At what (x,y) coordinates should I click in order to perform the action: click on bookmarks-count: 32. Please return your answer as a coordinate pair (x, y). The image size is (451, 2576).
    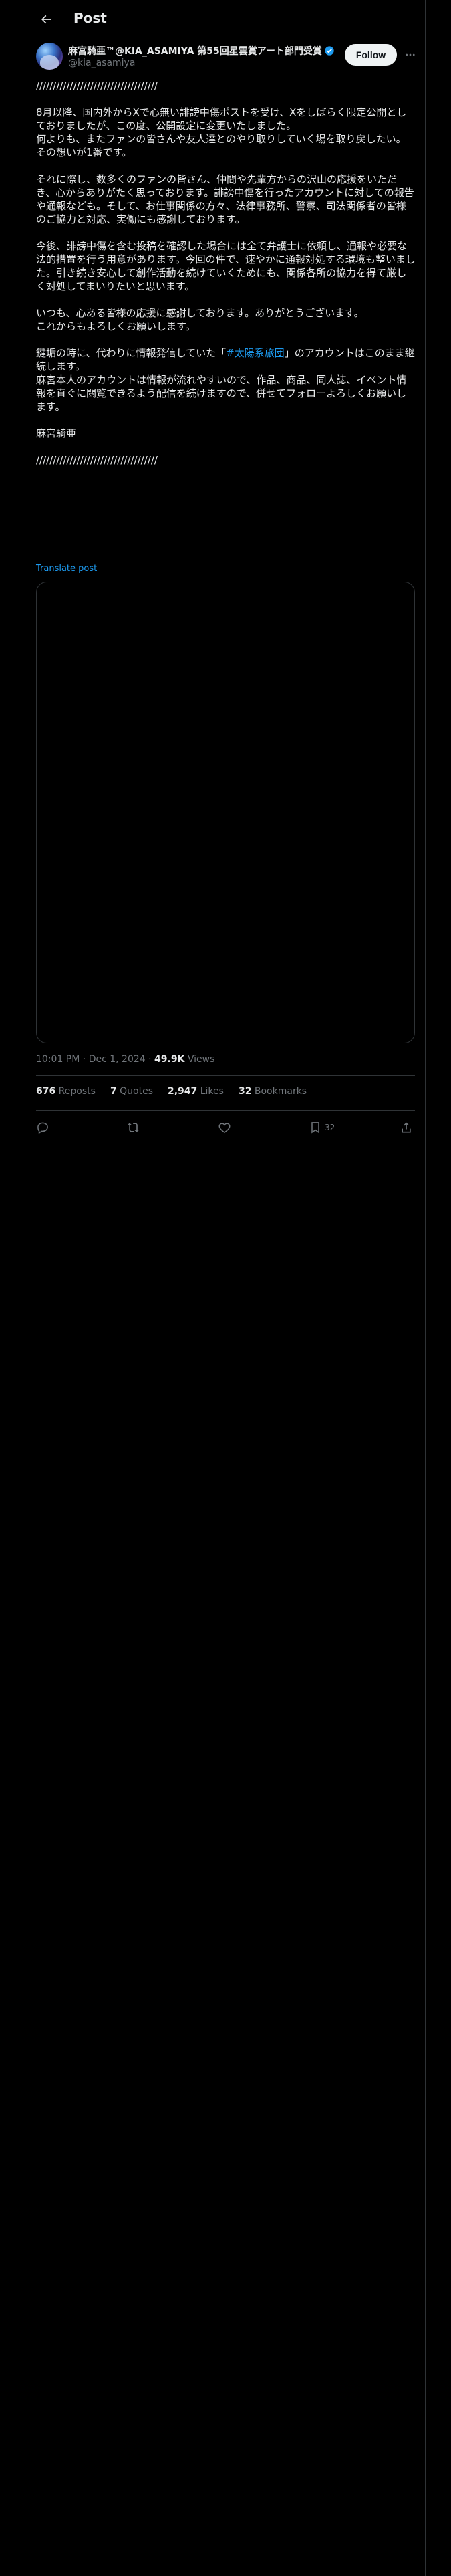
    Looking at the image, I should click on (245, 1091).